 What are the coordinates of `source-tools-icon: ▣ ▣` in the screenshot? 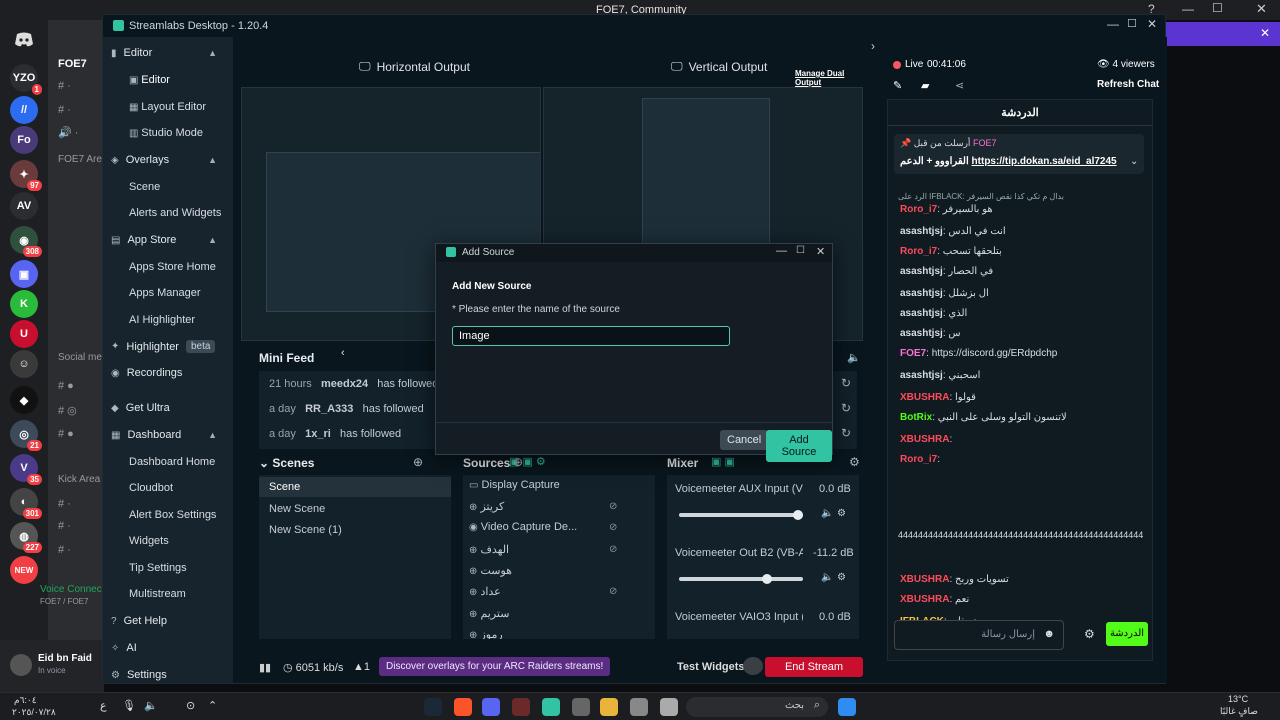 It's located at (723, 461).